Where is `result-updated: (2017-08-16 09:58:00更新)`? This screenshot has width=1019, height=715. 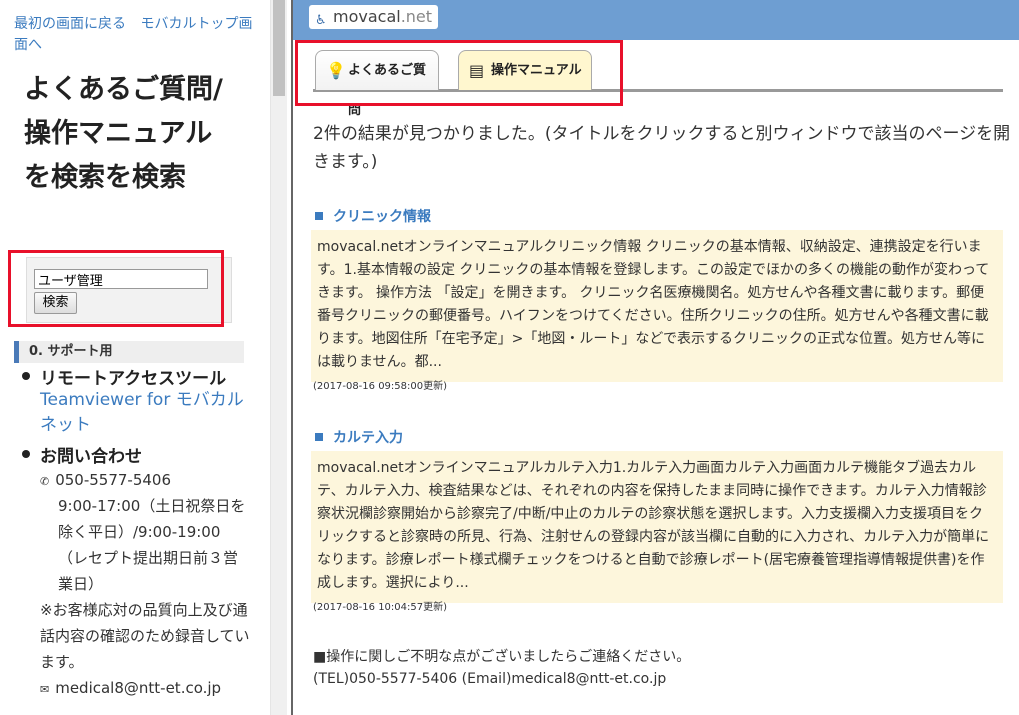
result-updated: (2017-08-16 09:58:00更新) is located at coordinates (380, 386).